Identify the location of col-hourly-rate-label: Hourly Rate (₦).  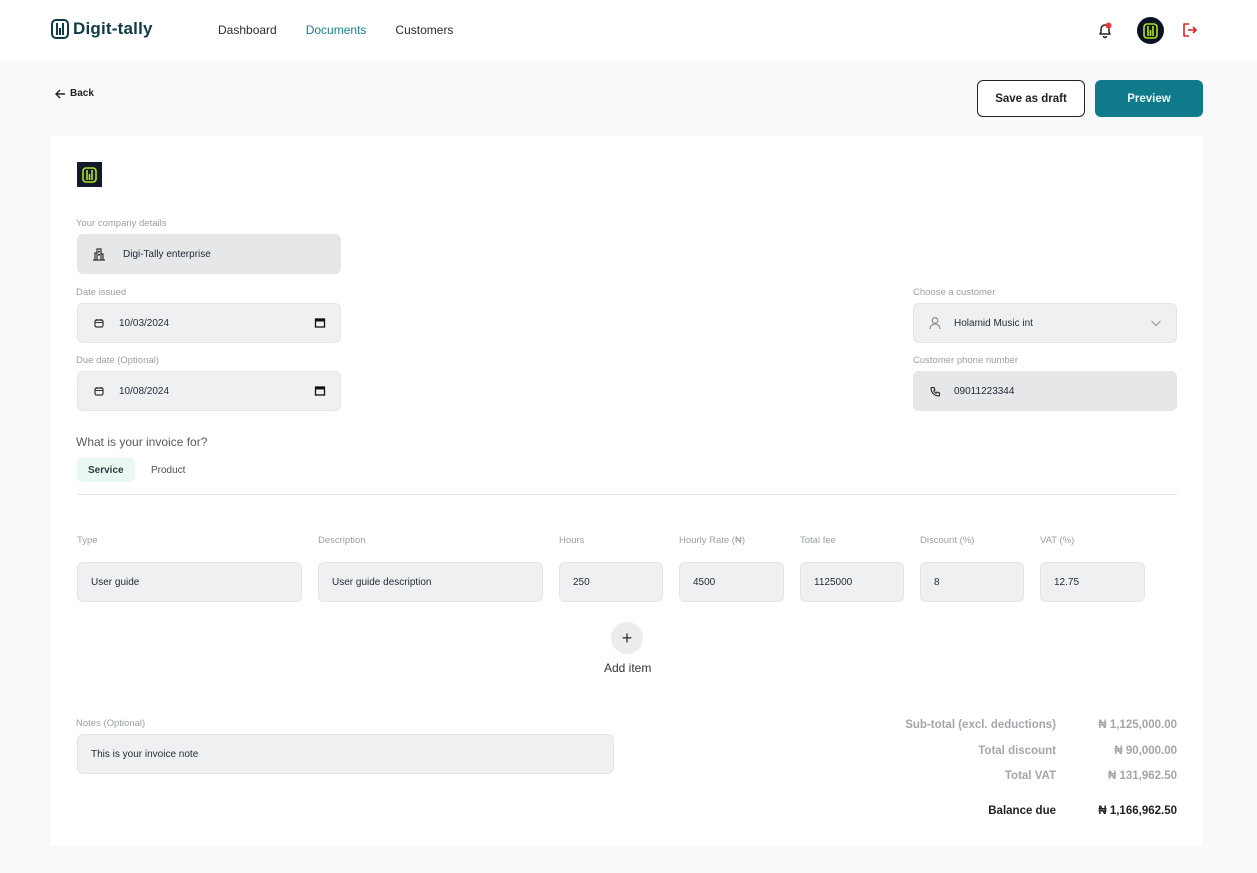
(712, 540).